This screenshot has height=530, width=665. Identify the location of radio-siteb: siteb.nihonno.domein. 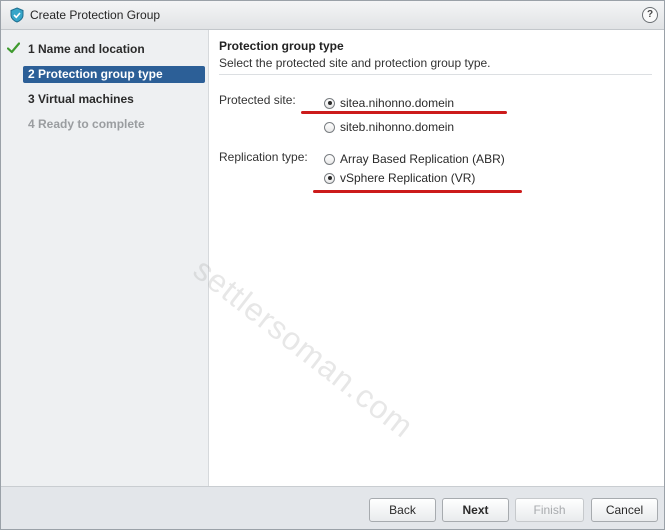
(389, 127).